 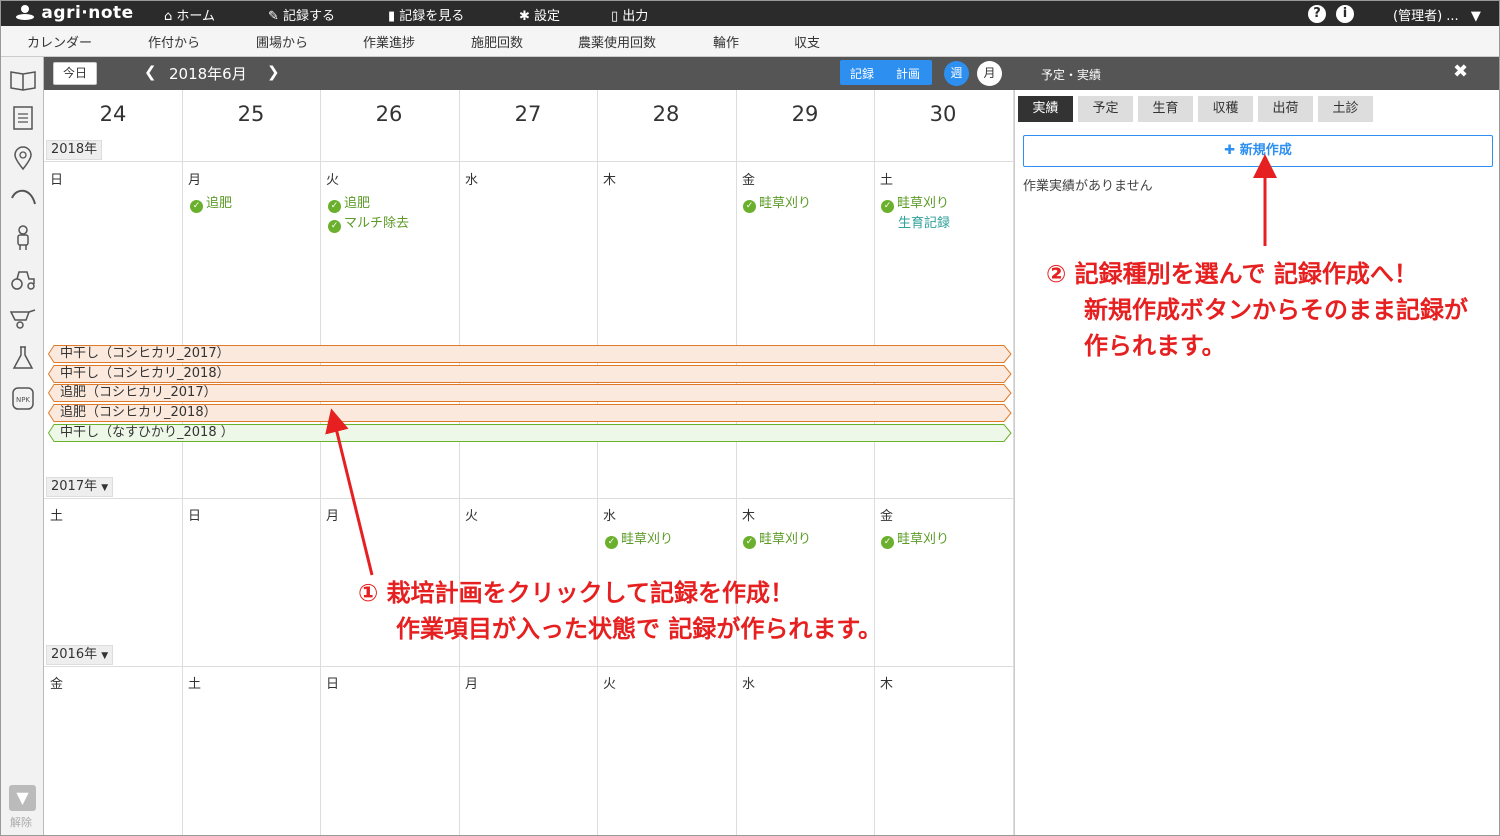 What do you see at coordinates (1155, 346) in the screenshot?
I see `annotation-text: 作られます。` at bounding box center [1155, 346].